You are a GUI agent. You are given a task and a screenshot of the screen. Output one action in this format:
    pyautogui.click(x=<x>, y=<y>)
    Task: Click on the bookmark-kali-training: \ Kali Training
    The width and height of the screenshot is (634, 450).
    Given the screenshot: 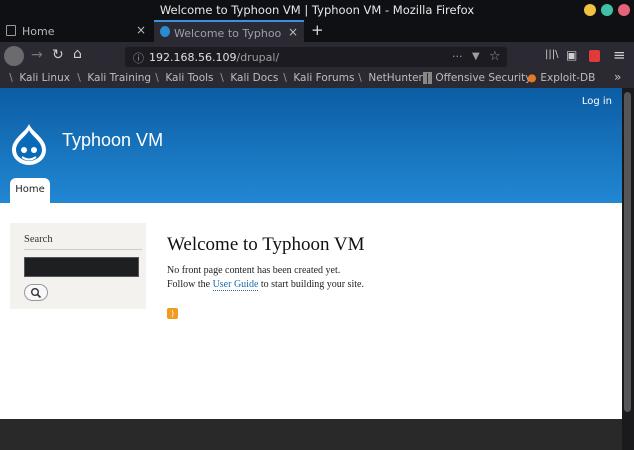 What is the action you would take?
    pyautogui.click(x=112, y=78)
    